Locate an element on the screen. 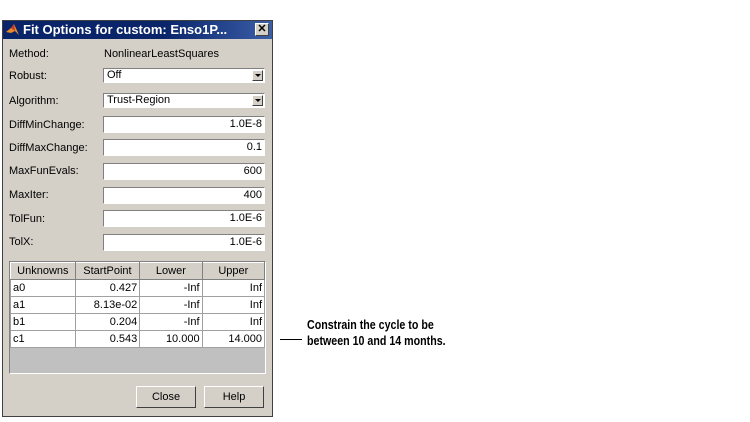  table-row: b1 0.204 -Inf Inf is located at coordinates (138, 322).